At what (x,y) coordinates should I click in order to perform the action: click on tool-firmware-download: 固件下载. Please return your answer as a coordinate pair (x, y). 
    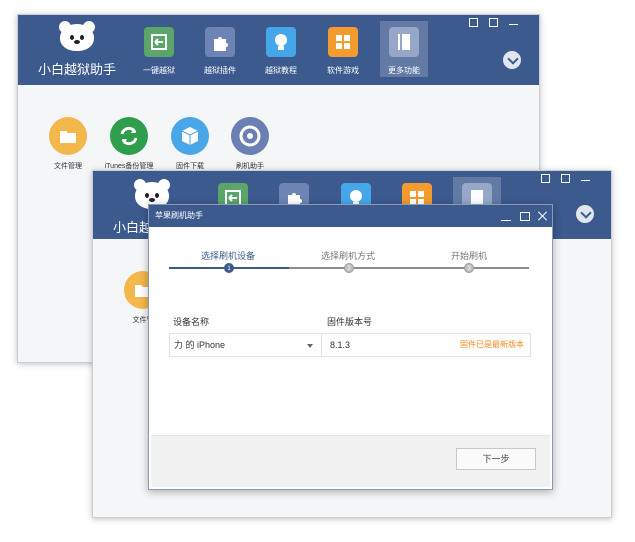
    Looking at the image, I should click on (190, 144).